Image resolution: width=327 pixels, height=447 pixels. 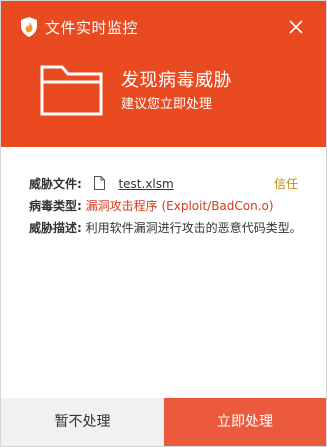 I want to click on handle-now-button: 立即处理, so click(x=245, y=422).